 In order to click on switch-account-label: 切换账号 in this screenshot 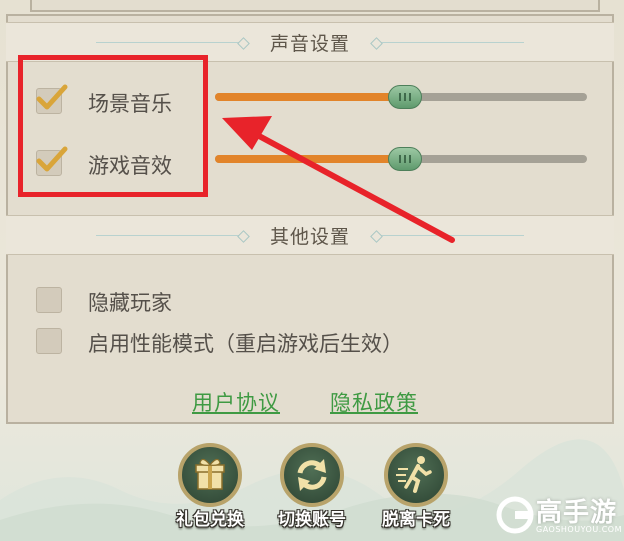, I will do `click(312, 520)`.